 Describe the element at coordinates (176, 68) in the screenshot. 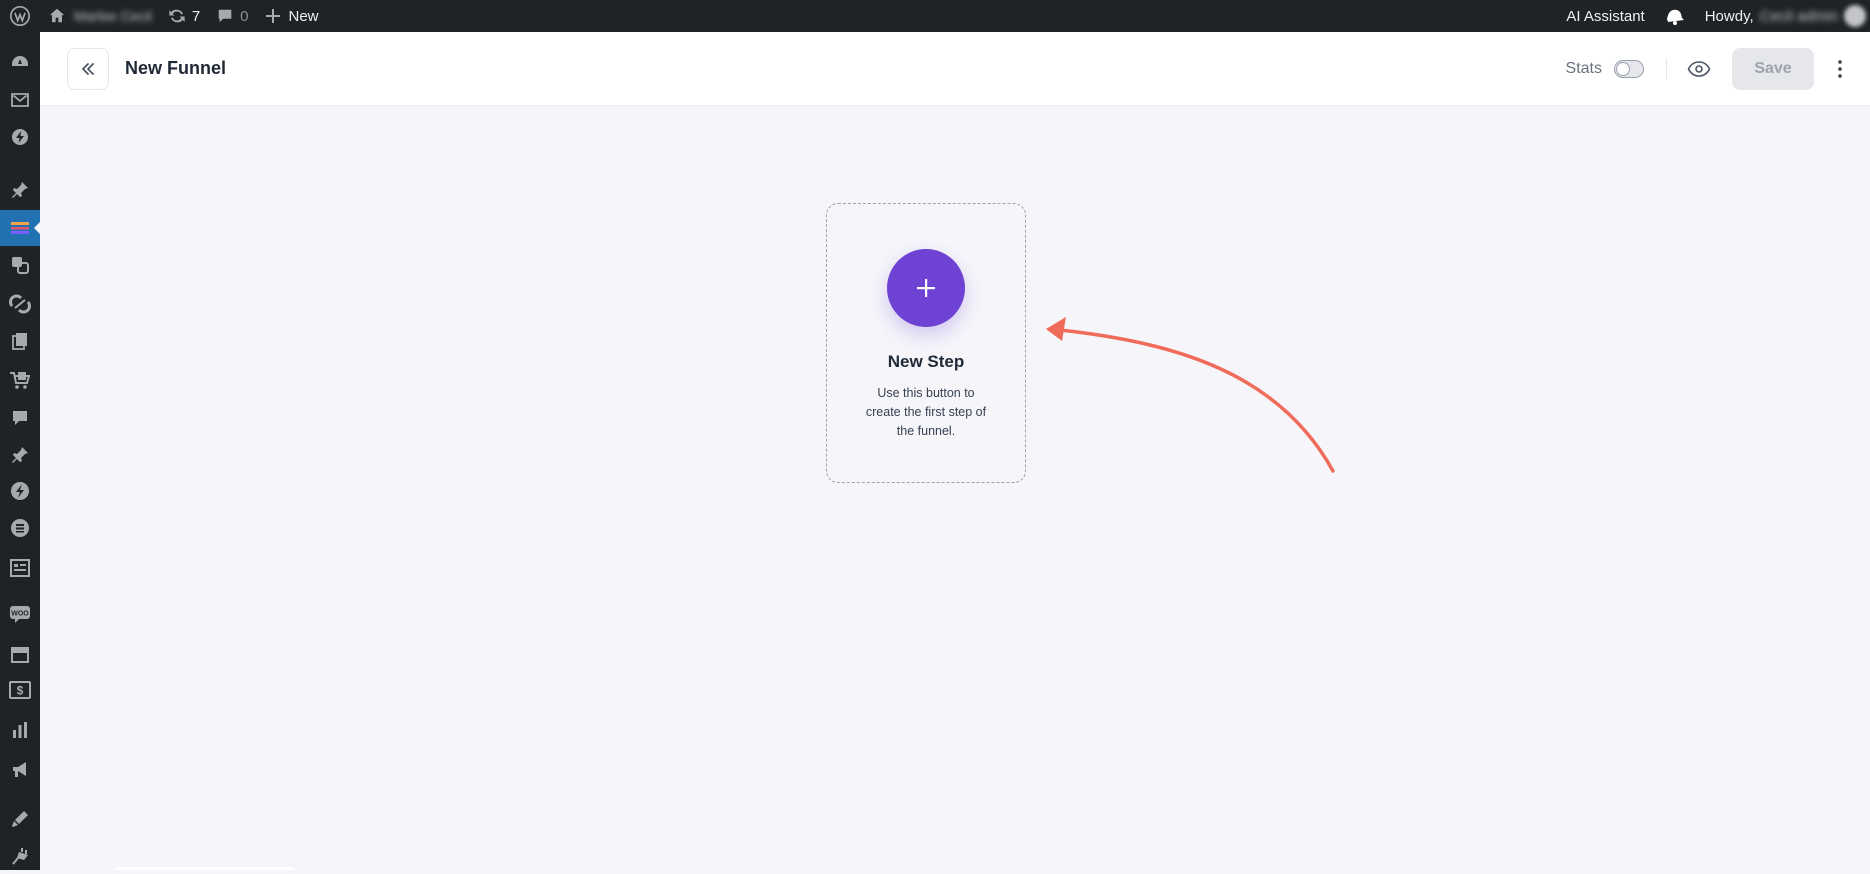

I see `page-title: New Funnel` at that location.